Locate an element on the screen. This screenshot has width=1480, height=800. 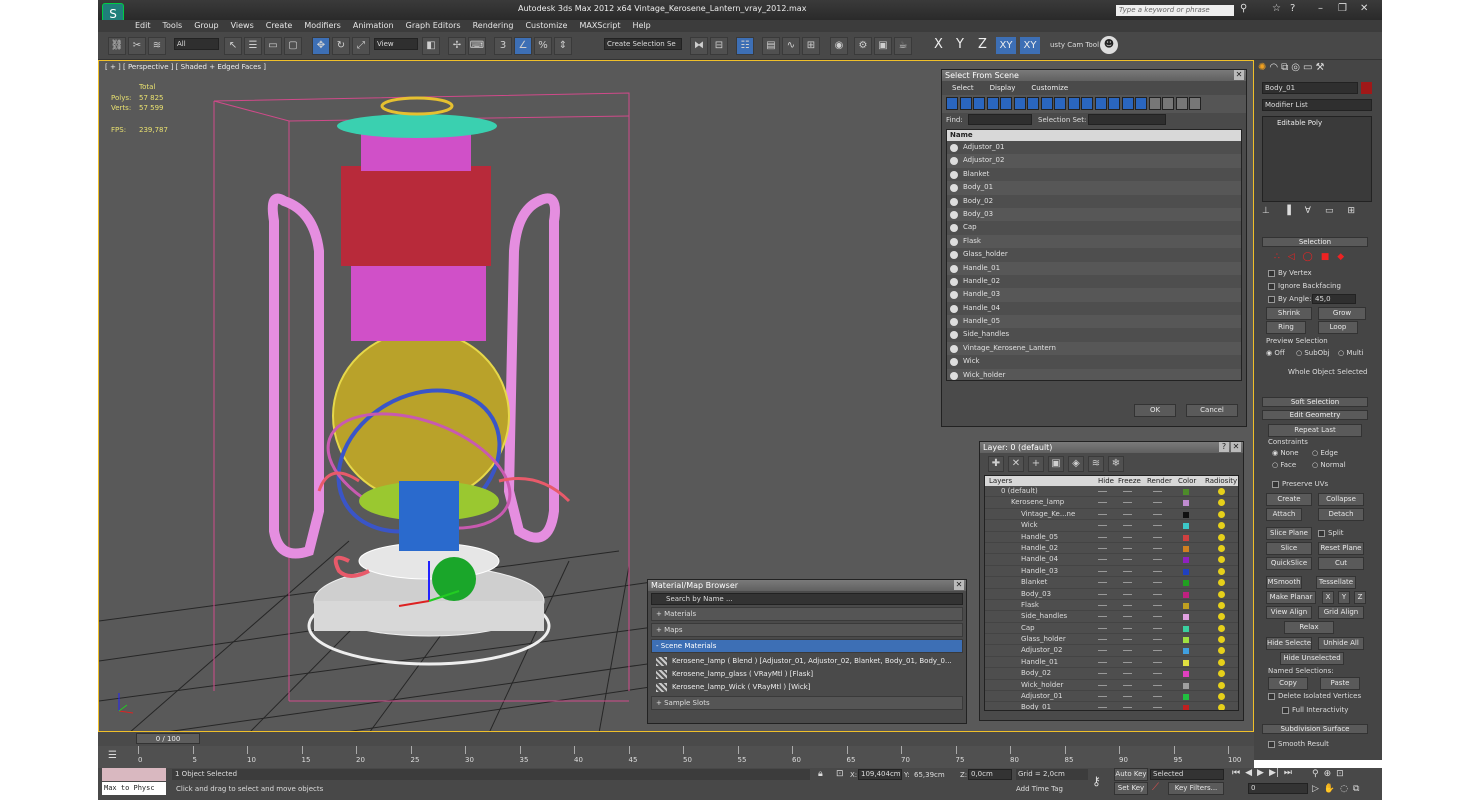
percent-snap-icon: % is located at coordinates (543, 46).